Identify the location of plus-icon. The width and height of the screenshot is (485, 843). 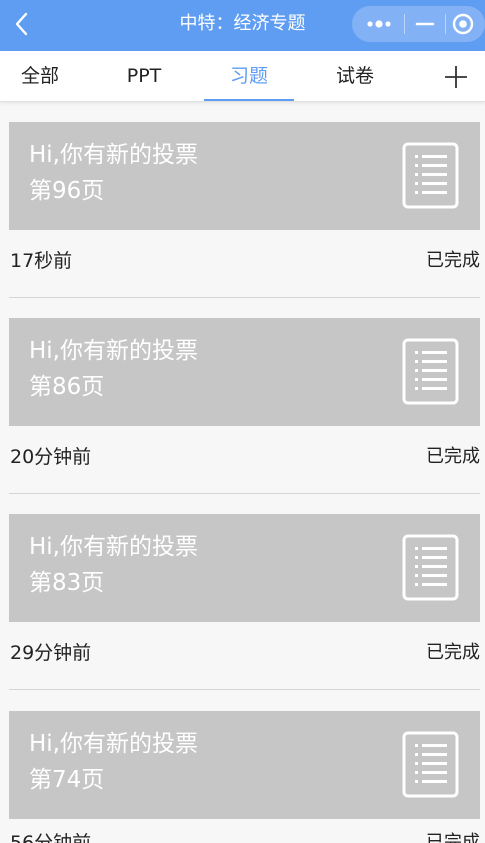
(456, 77).